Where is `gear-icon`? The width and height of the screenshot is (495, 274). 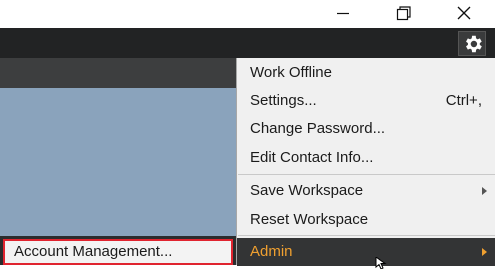 gear-icon is located at coordinates (474, 44).